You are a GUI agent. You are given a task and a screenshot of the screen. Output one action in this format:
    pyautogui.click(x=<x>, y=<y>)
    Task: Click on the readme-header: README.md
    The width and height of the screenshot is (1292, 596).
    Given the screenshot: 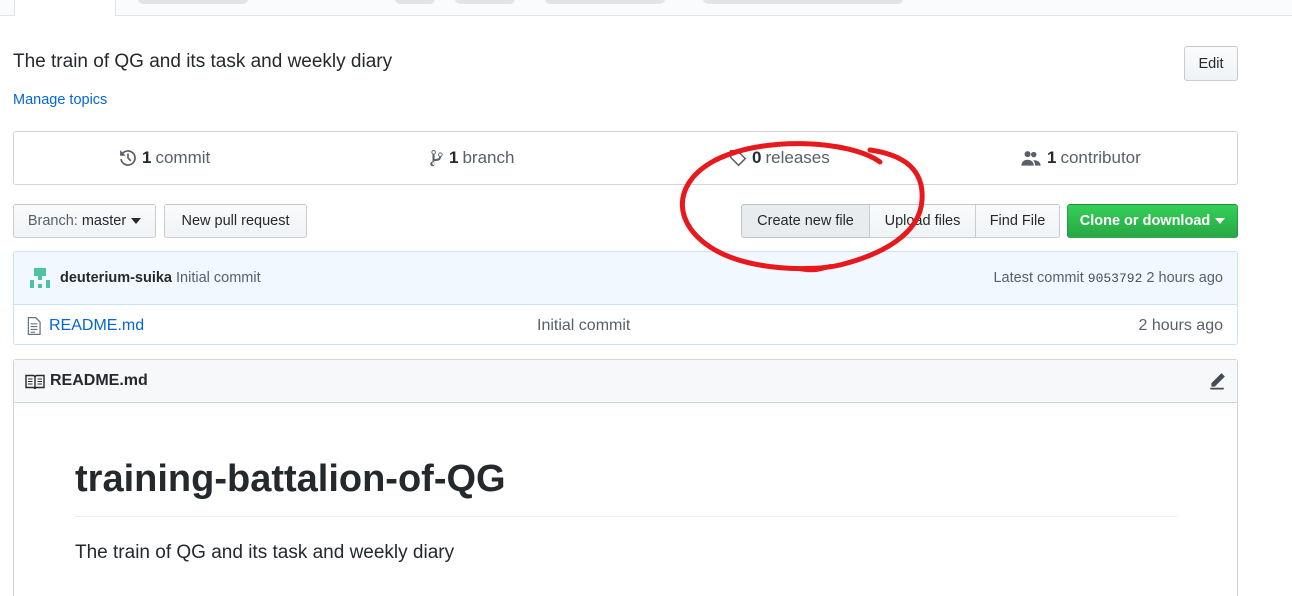 What is the action you would take?
    pyautogui.click(x=625, y=381)
    